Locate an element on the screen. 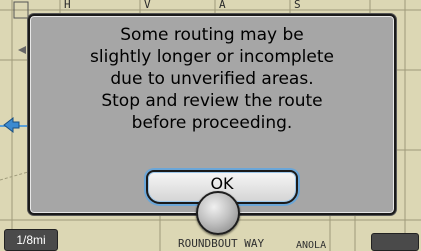 Image resolution: width=421 pixels, height=251 pixels. message-line: Some routing may be is located at coordinates (212, 35).